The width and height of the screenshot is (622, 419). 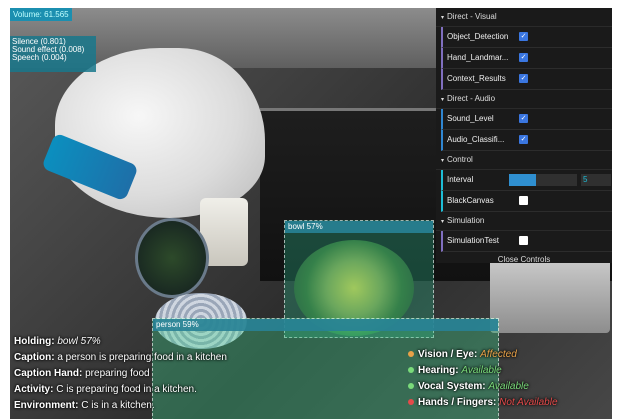 I want to click on holding-line: Holding: bowl 57%, so click(x=57, y=341).